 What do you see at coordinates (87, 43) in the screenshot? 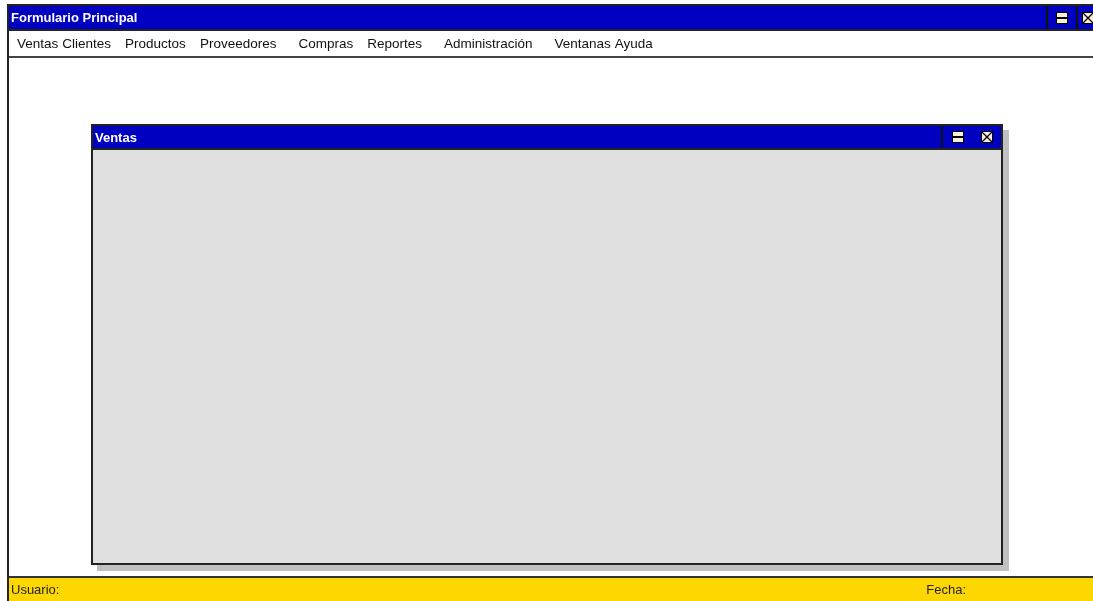
I see `menu-item: Clientes` at bounding box center [87, 43].